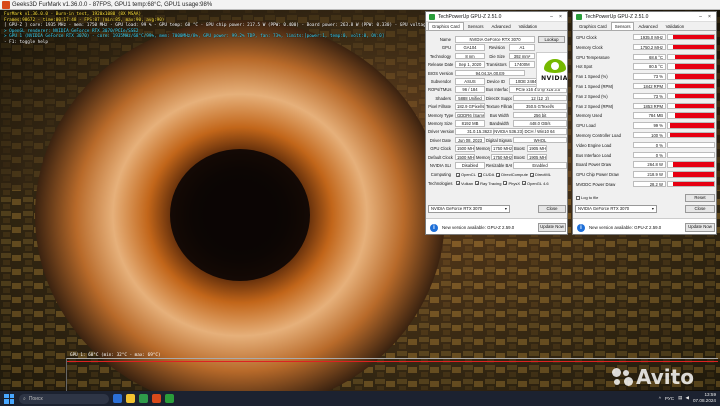 This screenshot has width=720, height=406. I want to click on language-indicator: РУС, so click(669, 398).